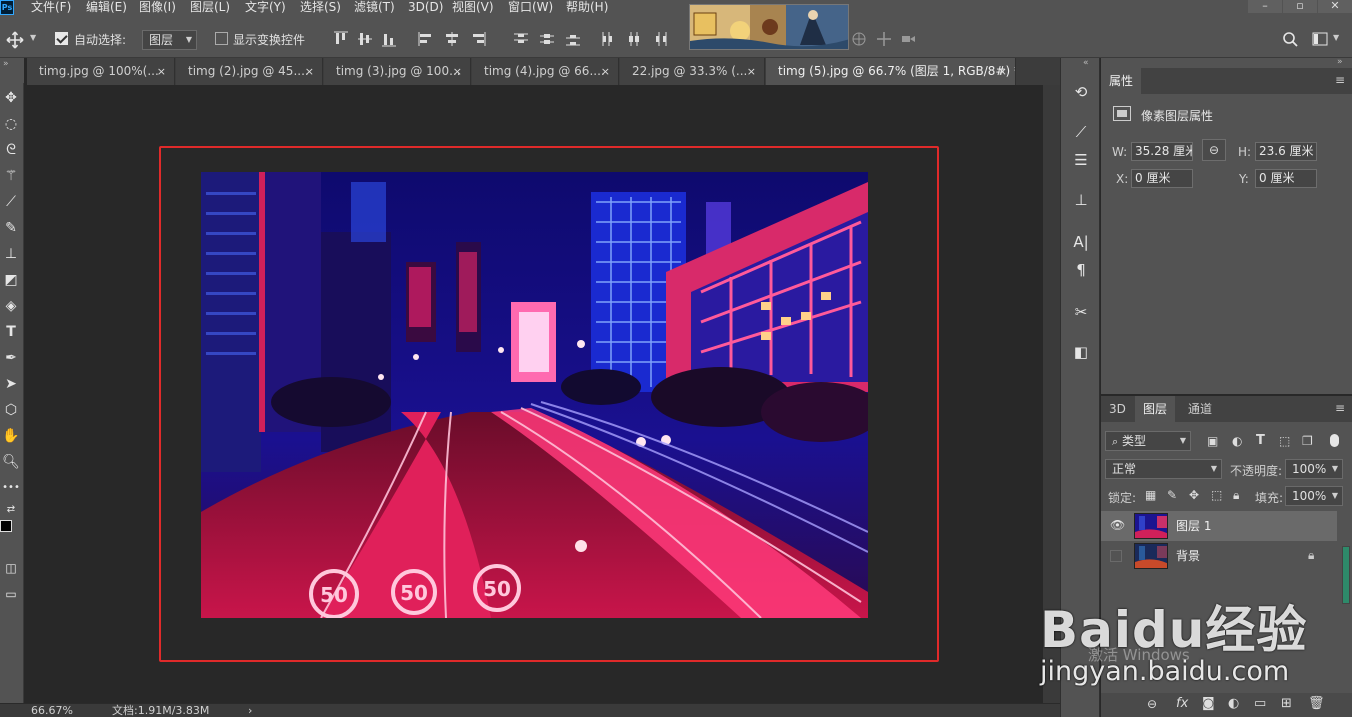  What do you see at coordinates (11, 358) in the screenshot?
I see `pen-icon: ✒` at bounding box center [11, 358].